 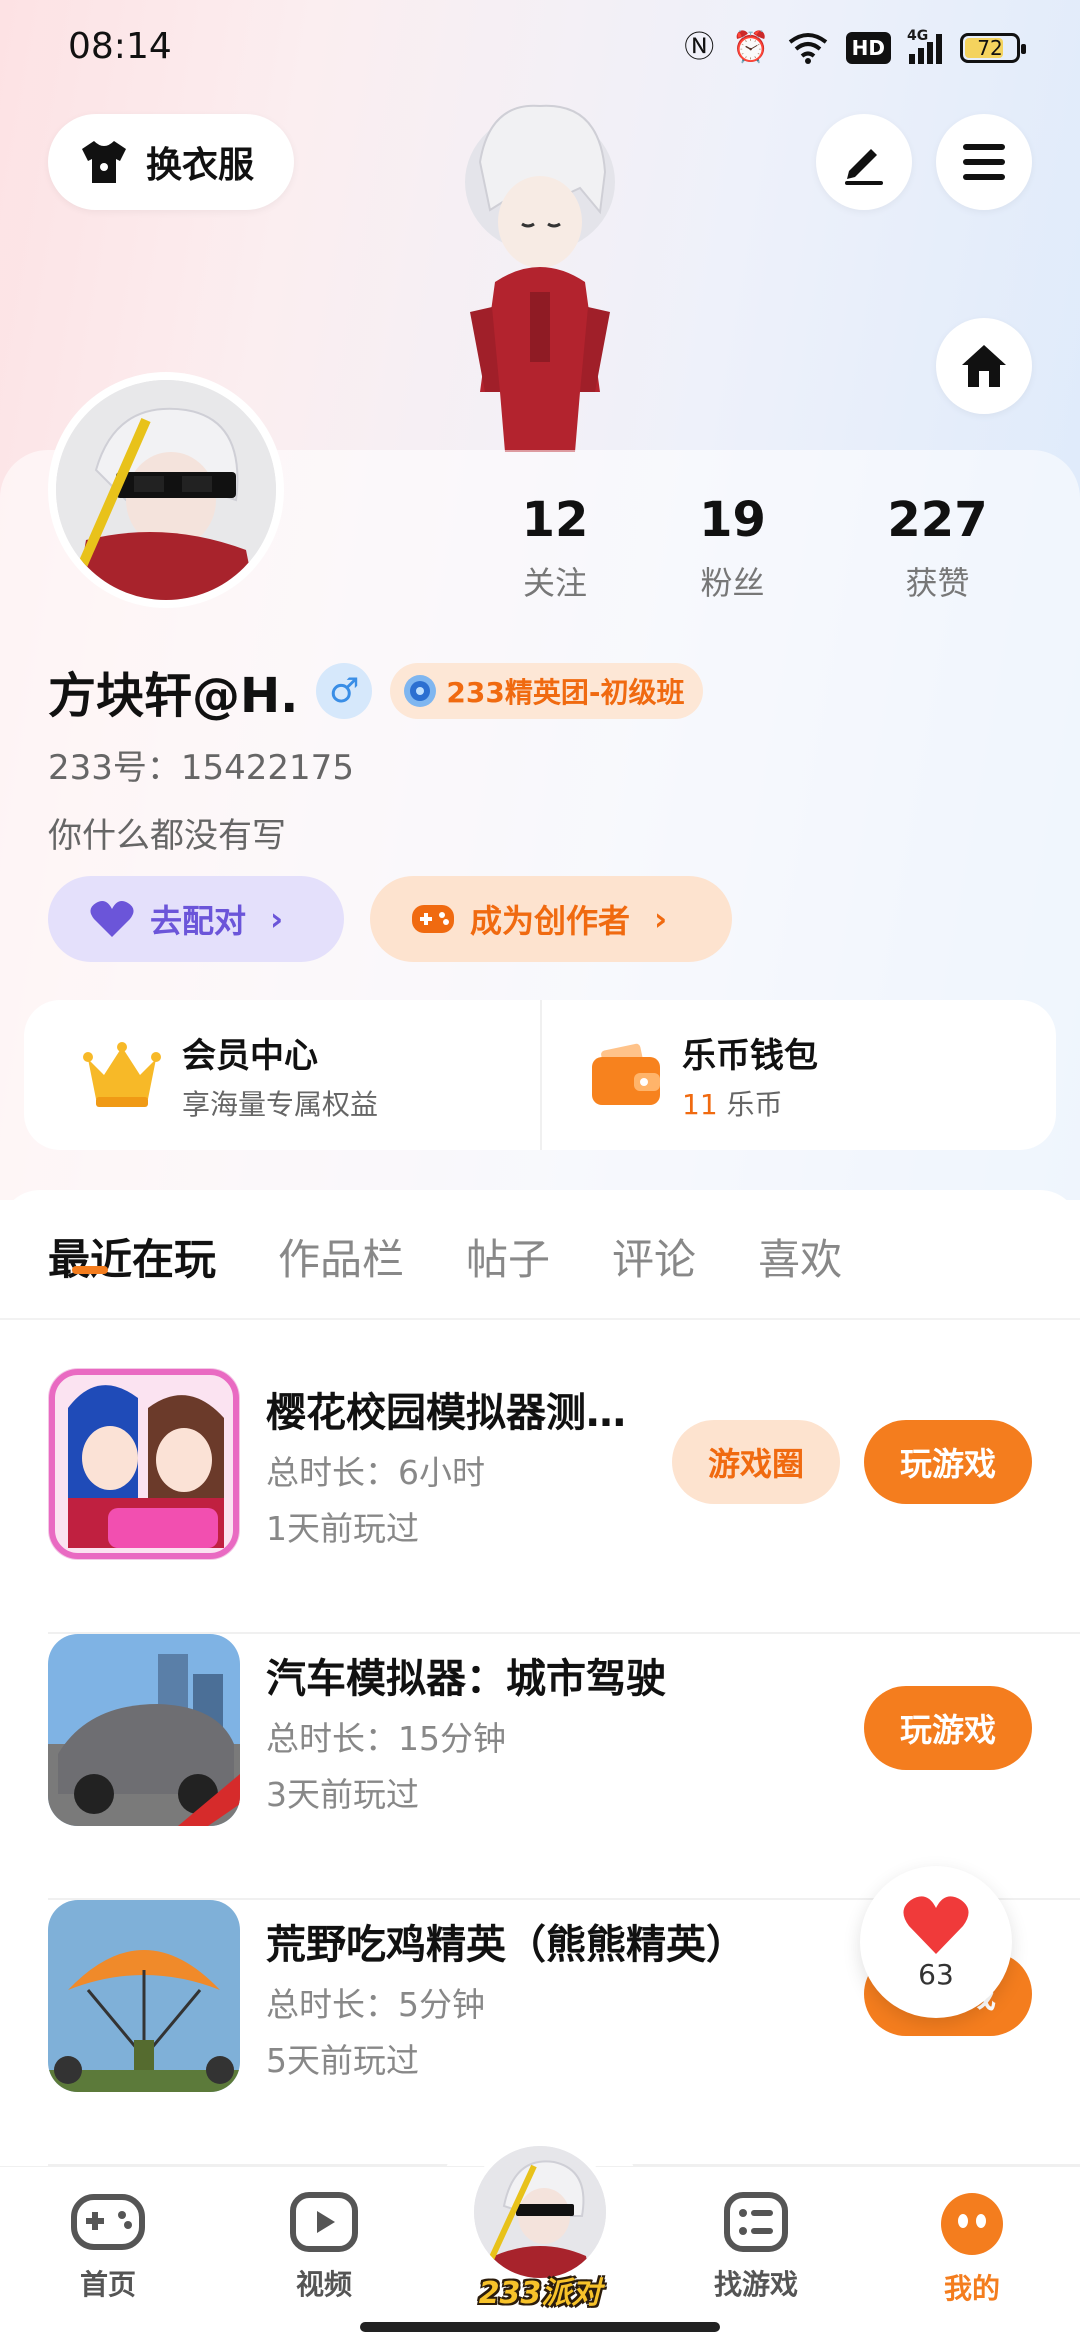 I want to click on match-button: 去配对 ›, so click(x=196, y=919).